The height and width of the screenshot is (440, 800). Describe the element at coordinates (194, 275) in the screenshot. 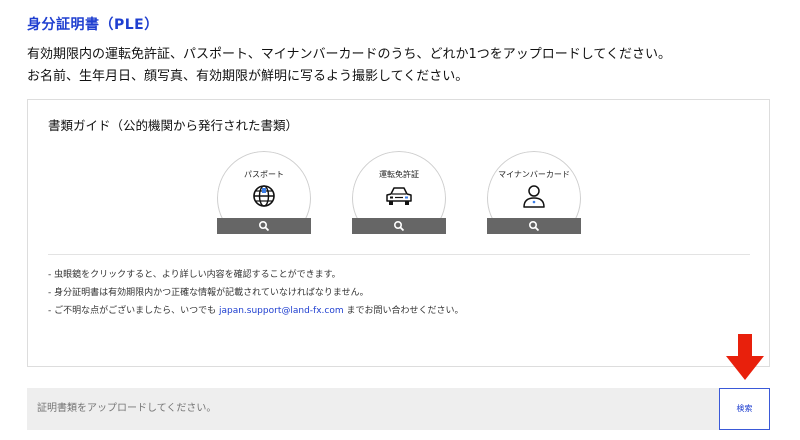

I see `note-line-1: - 虫眼鏡をクリックすると、より詳しい内容を確認することができます。` at that location.